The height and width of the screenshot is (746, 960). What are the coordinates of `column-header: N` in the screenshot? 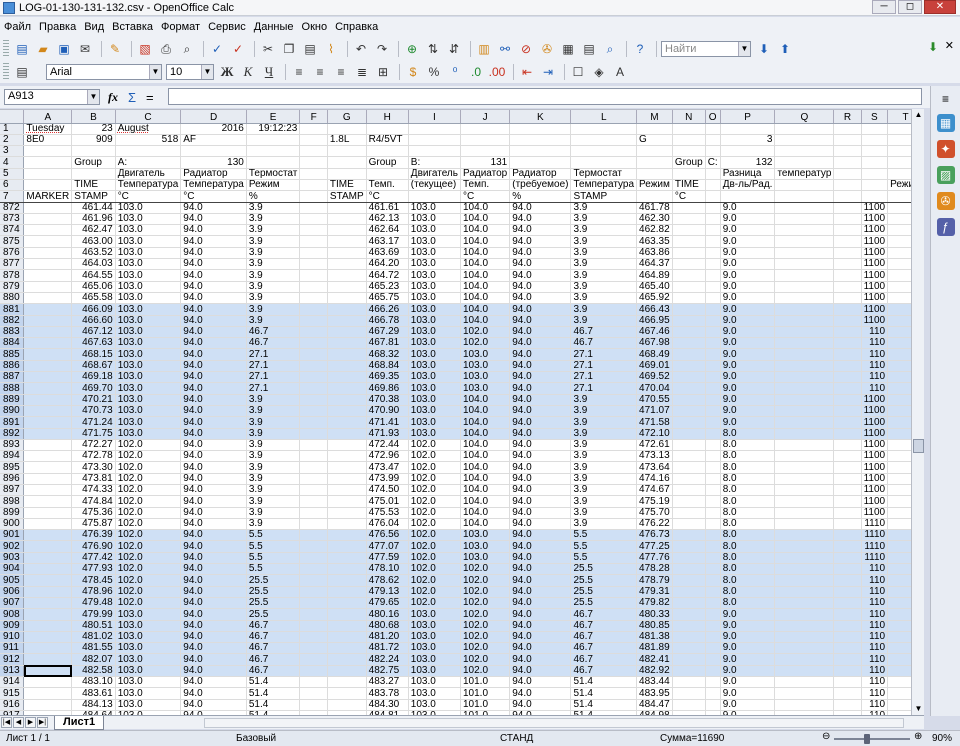 It's located at (689, 117).